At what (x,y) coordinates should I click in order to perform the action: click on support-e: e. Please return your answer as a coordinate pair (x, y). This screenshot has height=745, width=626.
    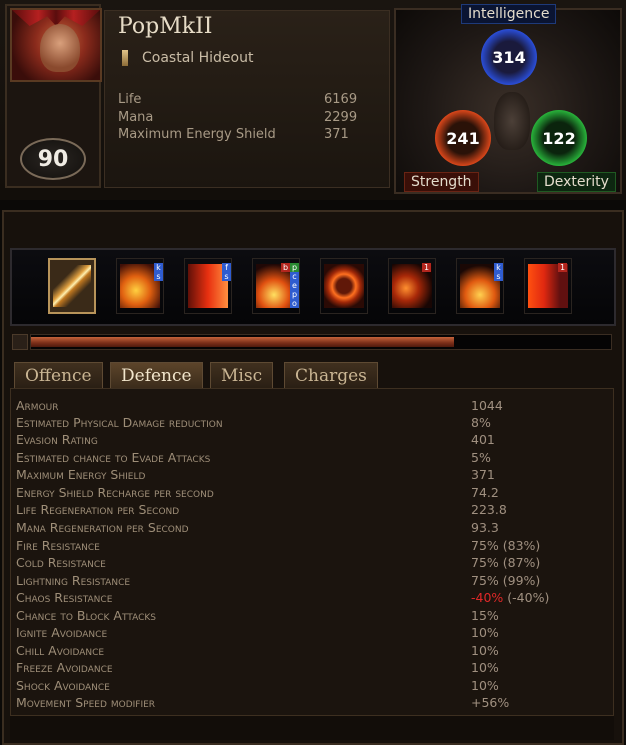
    Looking at the image, I should click on (294, 285).